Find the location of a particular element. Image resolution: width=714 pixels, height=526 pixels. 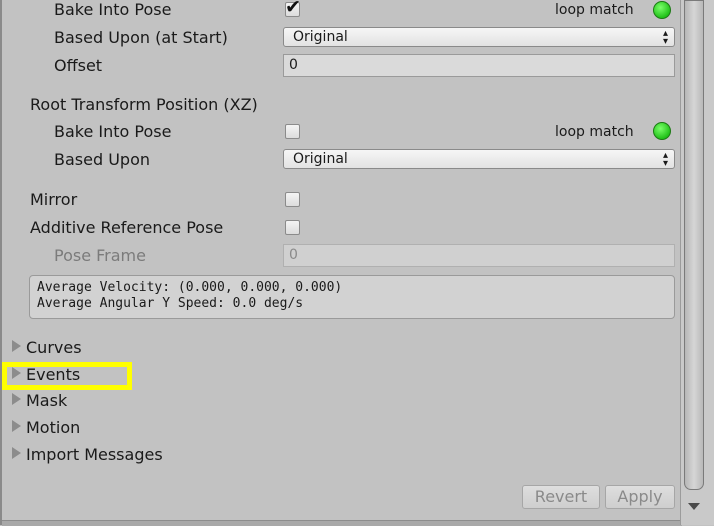

checkmark-icon: ✔ is located at coordinates (293, 9).